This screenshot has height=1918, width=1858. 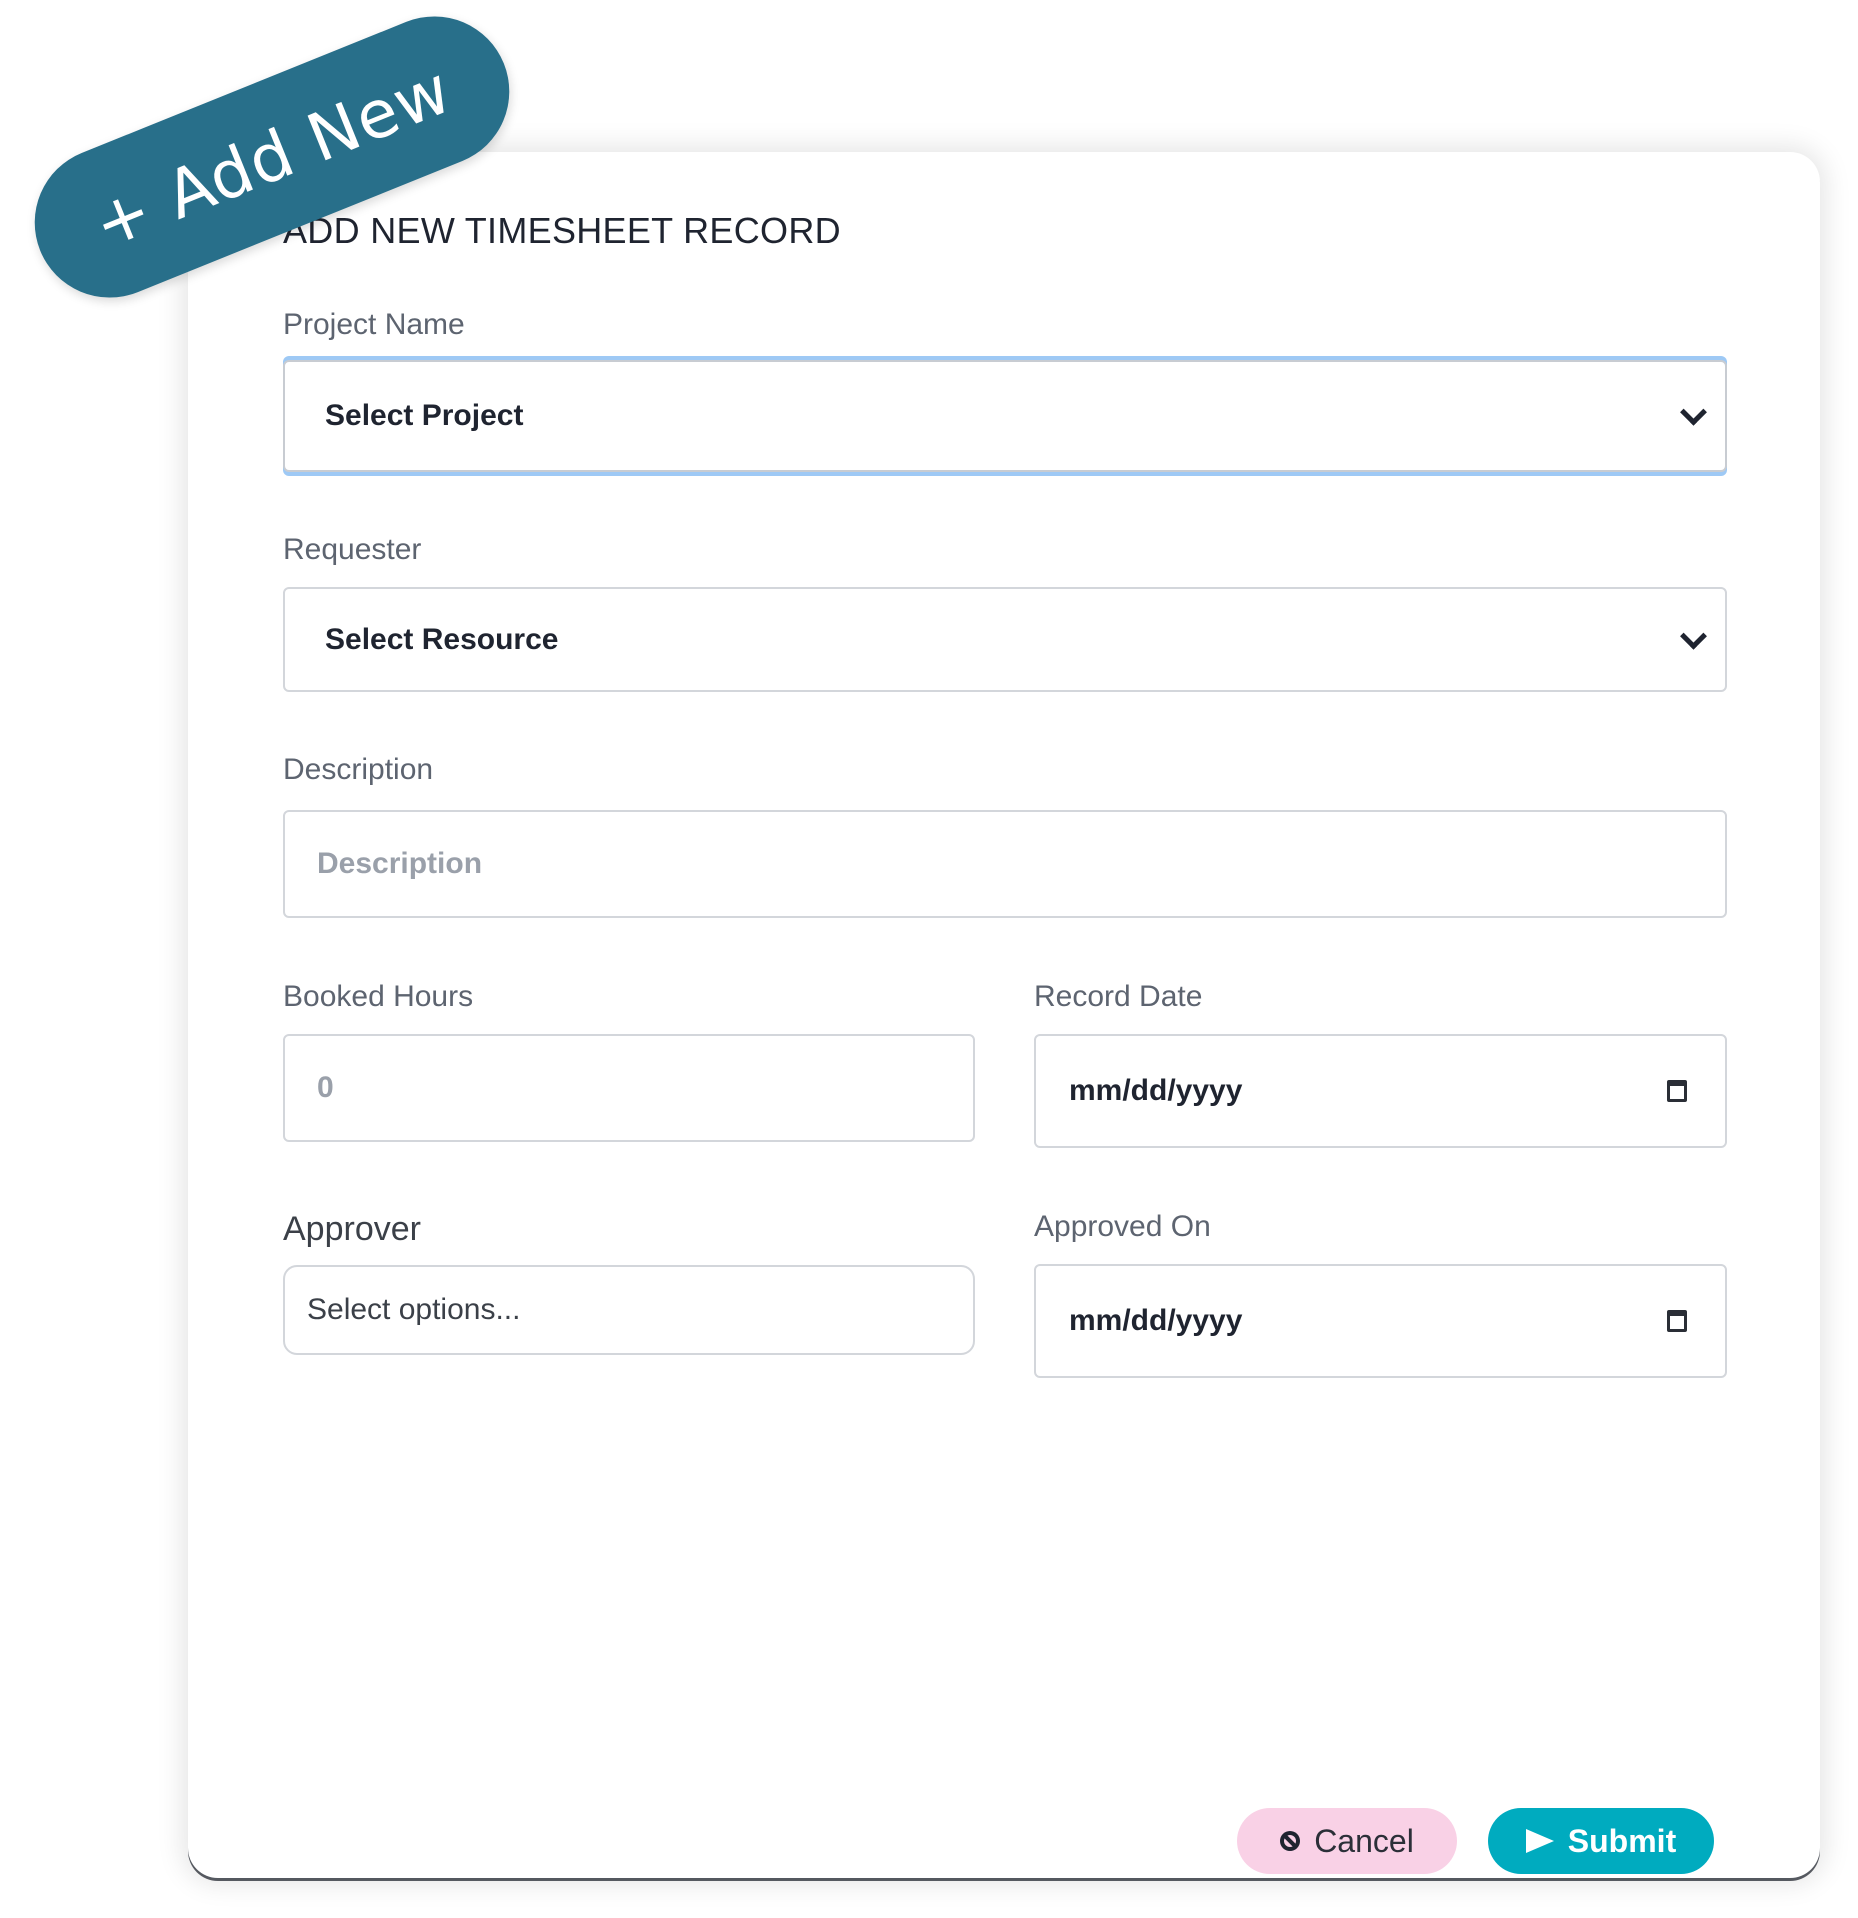 I want to click on approved-on-label: Approved On, so click(x=1122, y=1226).